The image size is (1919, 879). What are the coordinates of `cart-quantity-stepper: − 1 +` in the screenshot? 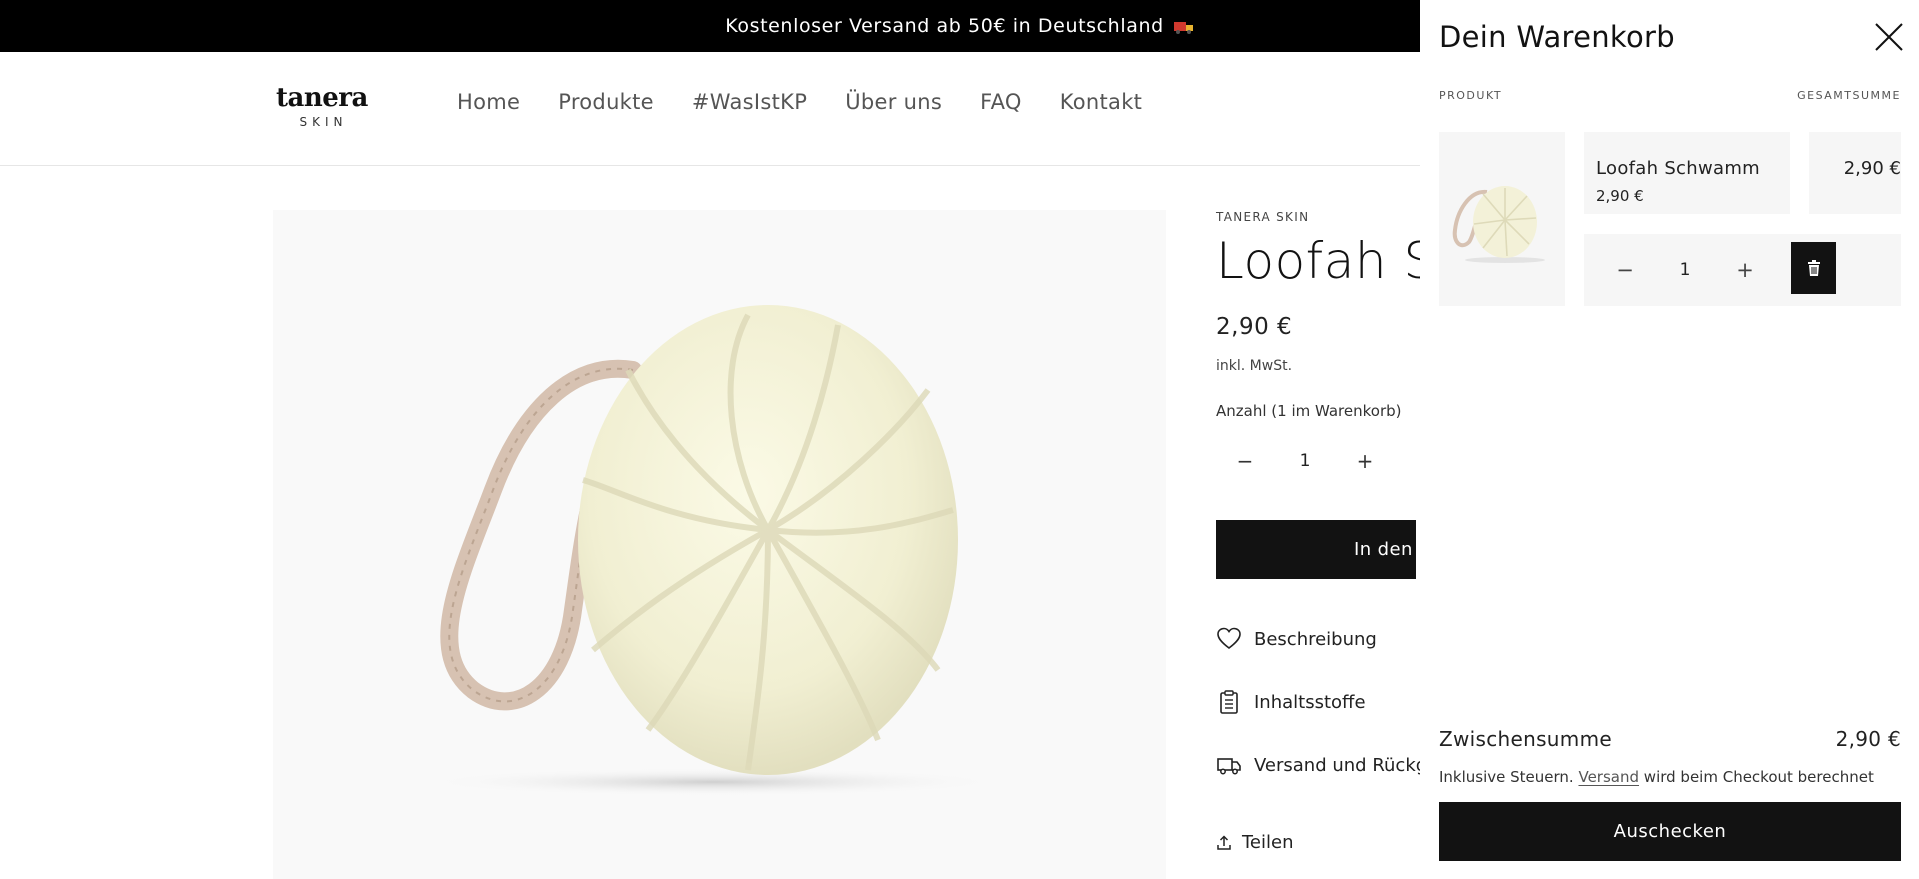 It's located at (1742, 270).